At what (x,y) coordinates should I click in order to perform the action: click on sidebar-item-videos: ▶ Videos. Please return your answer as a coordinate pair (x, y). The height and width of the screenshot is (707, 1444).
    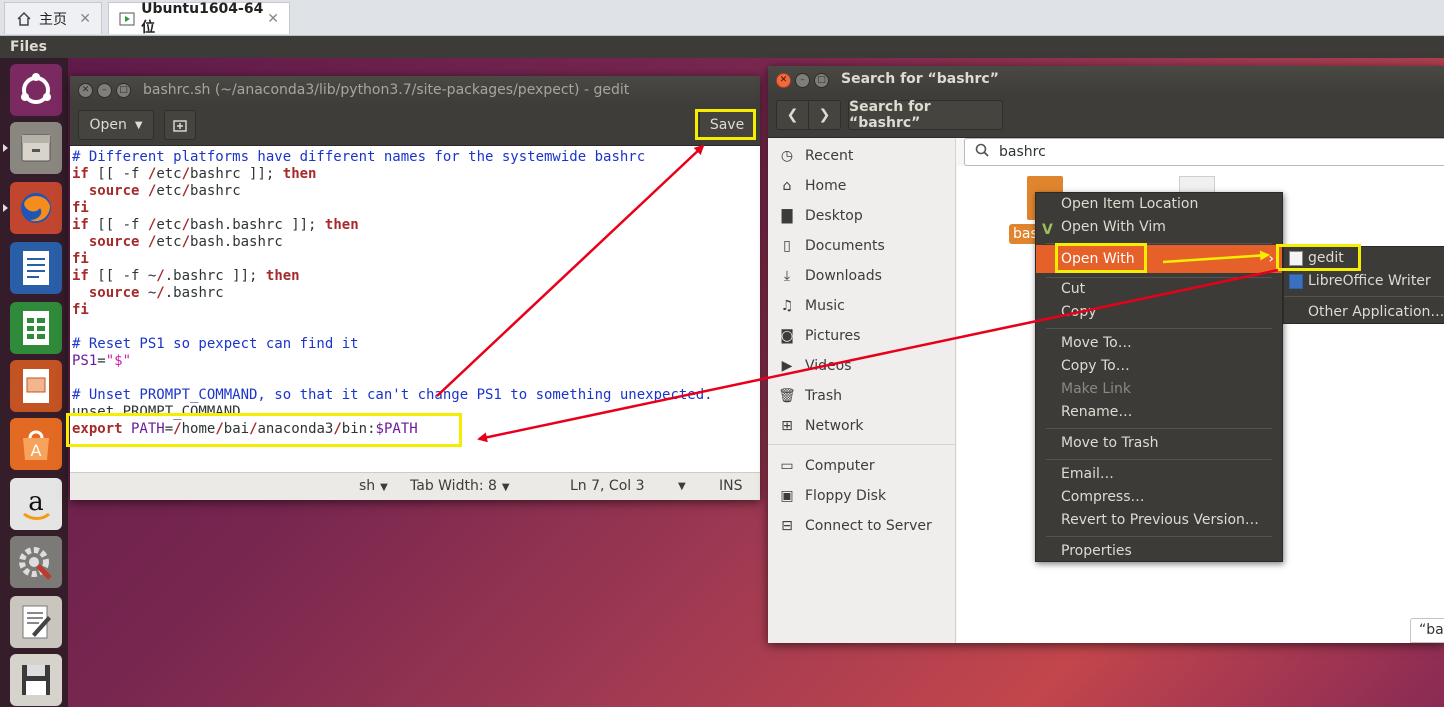
    Looking at the image, I should click on (815, 366).